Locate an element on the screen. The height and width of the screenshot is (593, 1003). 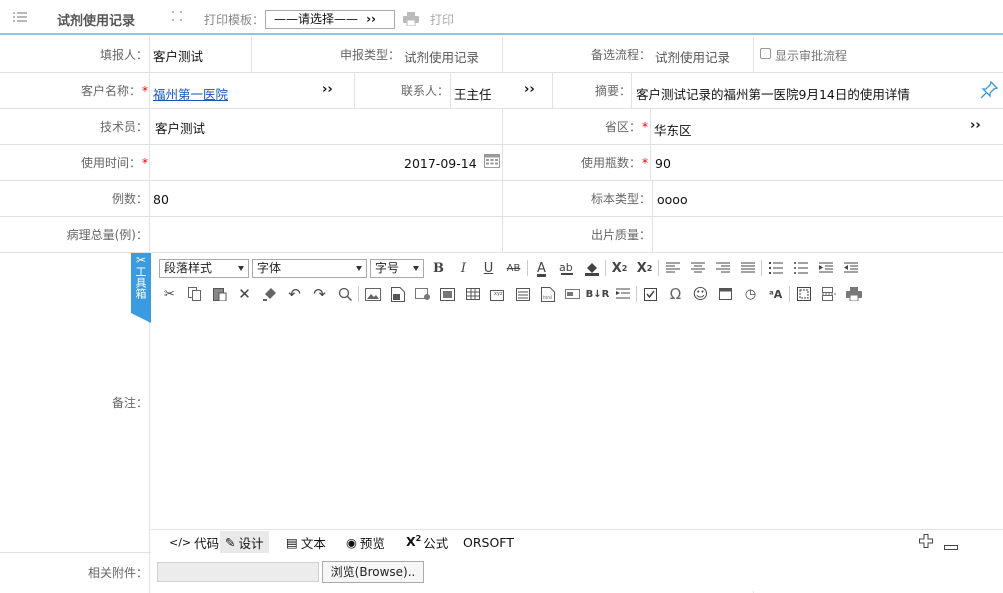
mode-text-tab: ▤ 文本 is located at coordinates (306, 542).